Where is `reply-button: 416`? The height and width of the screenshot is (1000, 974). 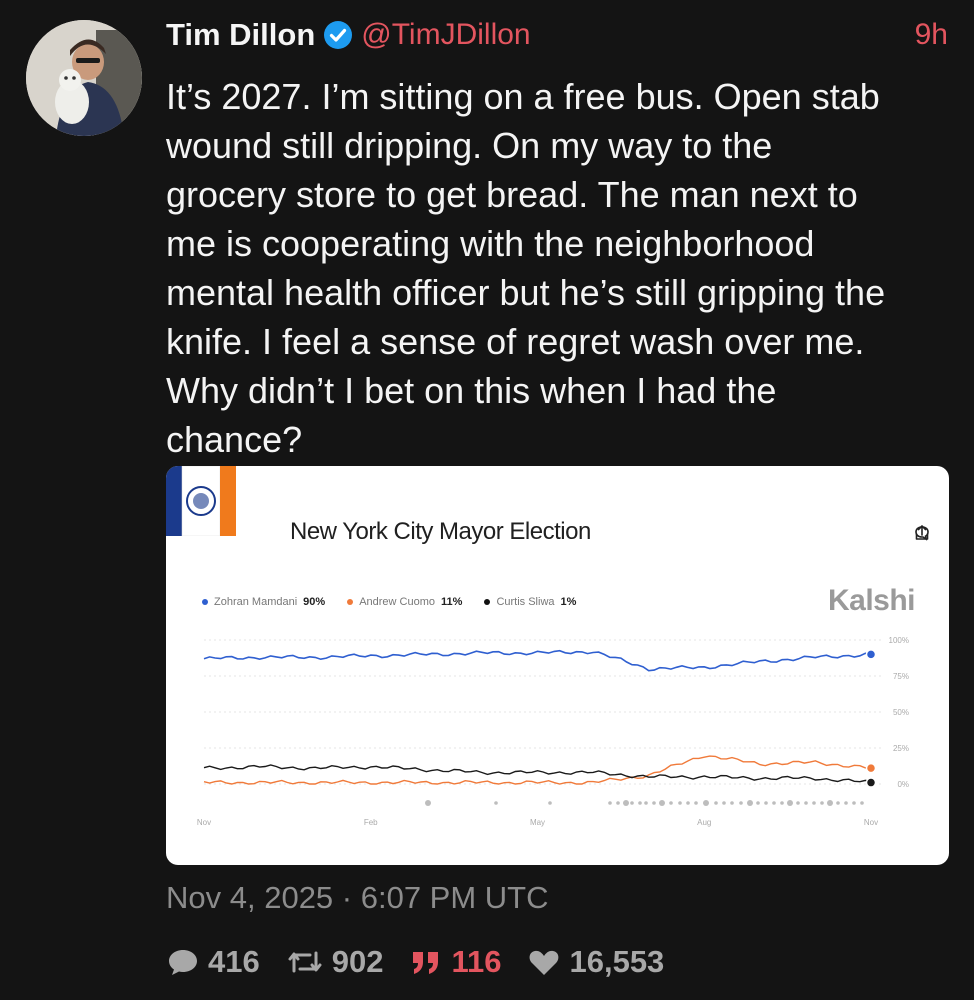
reply-button: 416 is located at coordinates (213, 962).